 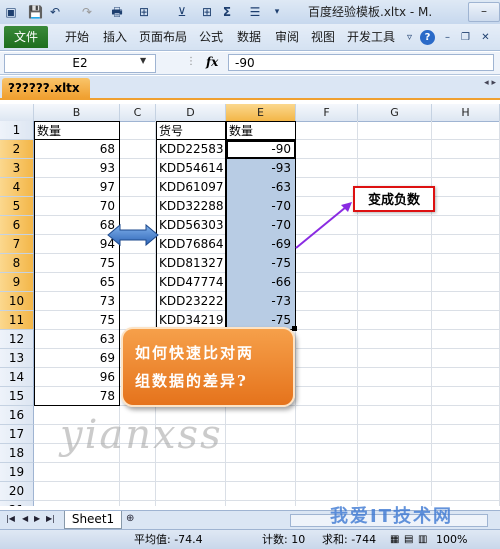 What do you see at coordinates (371, 37) in the screenshot?
I see `tab-developer: 开发工具` at bounding box center [371, 37].